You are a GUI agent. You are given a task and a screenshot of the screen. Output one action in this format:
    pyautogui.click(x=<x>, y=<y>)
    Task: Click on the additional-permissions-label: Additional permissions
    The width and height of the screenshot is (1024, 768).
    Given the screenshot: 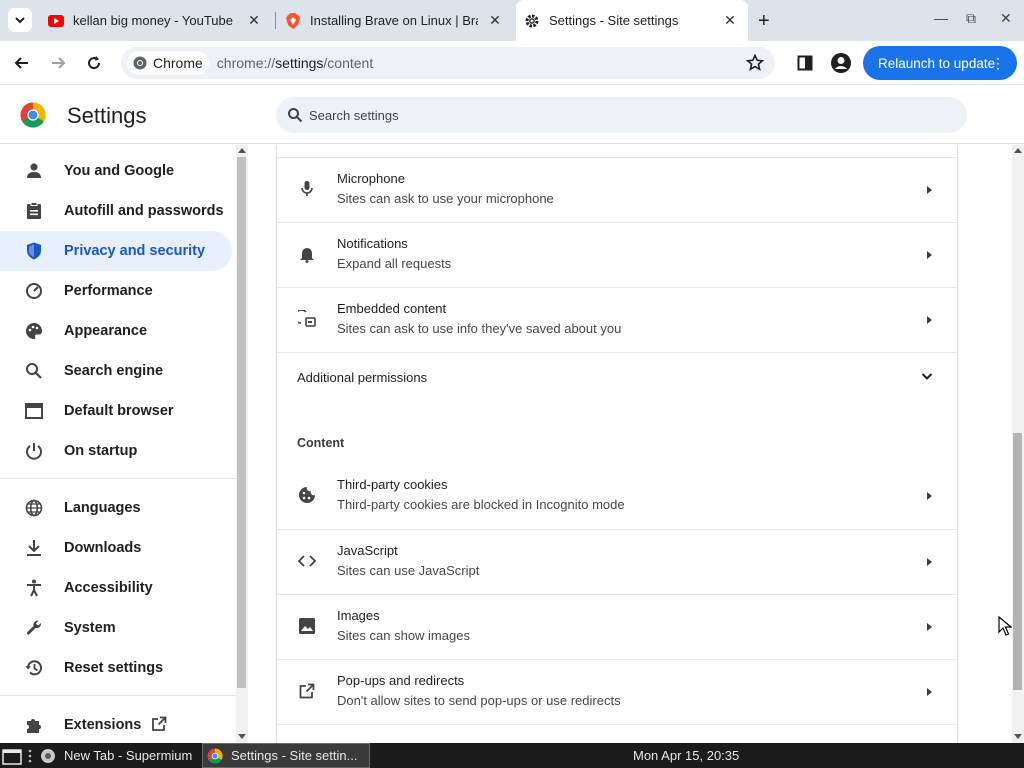 What is the action you would take?
    pyautogui.click(x=362, y=377)
    